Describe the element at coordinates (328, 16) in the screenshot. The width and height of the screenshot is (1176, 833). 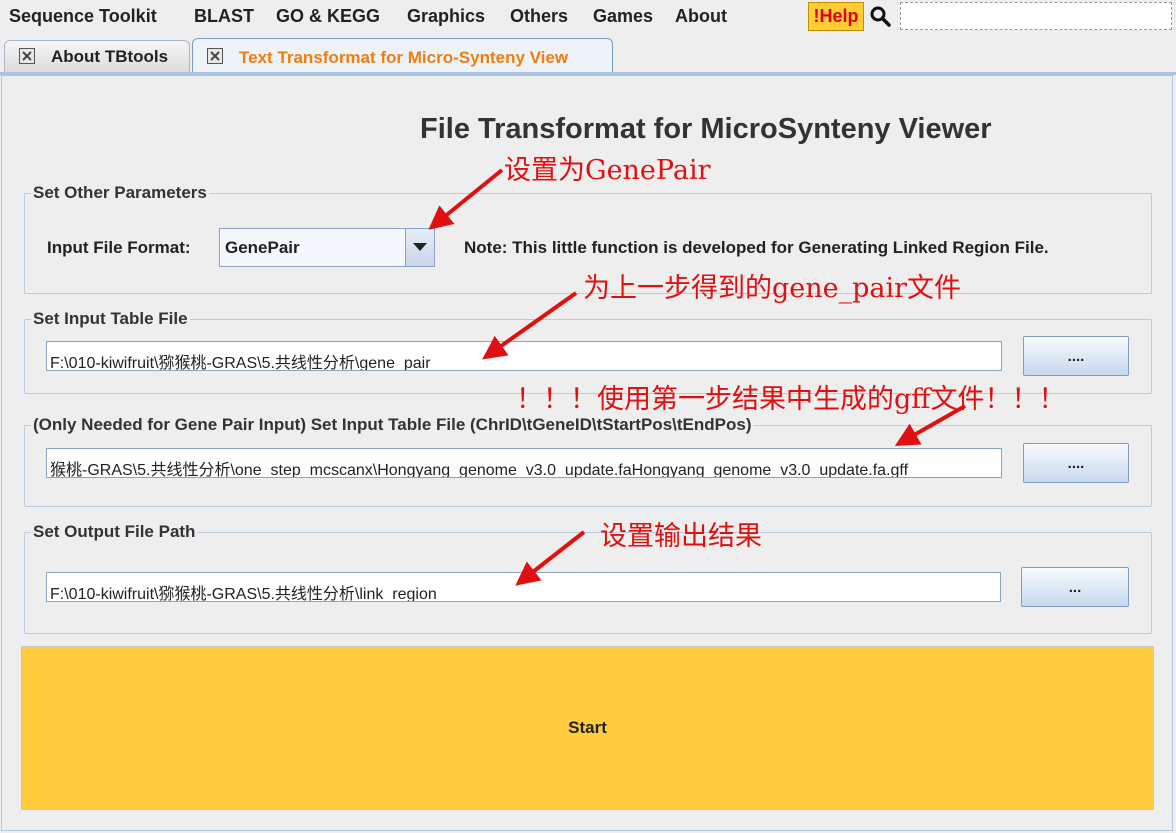
I see `menu-go-kegg: GO & KEGG` at that location.